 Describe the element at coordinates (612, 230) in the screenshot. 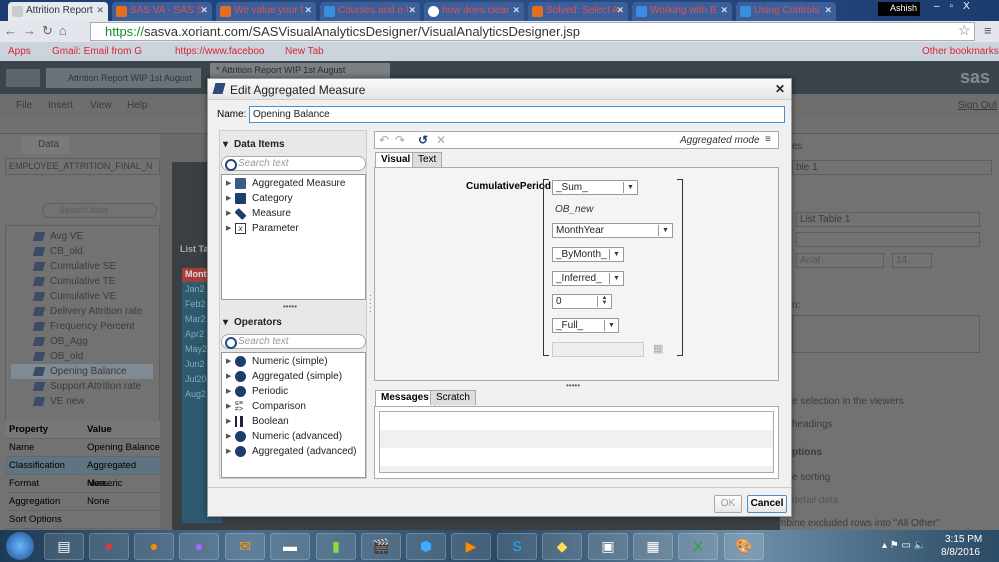

I see `date-select: MonthYear ▼` at that location.